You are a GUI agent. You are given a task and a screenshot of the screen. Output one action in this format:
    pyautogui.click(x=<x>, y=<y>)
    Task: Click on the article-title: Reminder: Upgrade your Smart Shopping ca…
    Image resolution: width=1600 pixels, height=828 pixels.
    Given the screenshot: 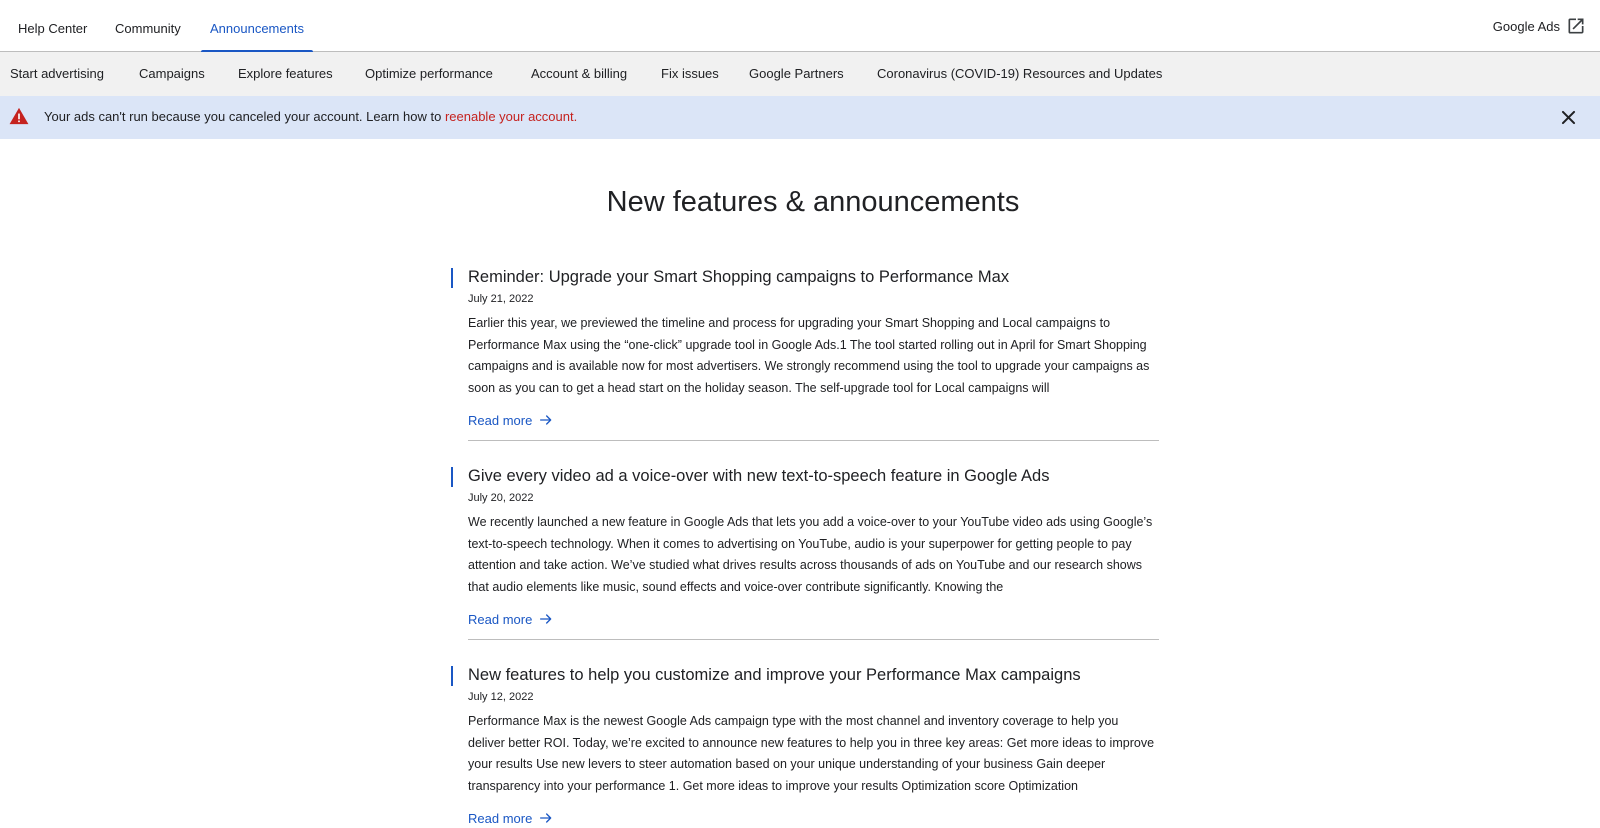 What is the action you would take?
    pyautogui.click(x=813, y=277)
    